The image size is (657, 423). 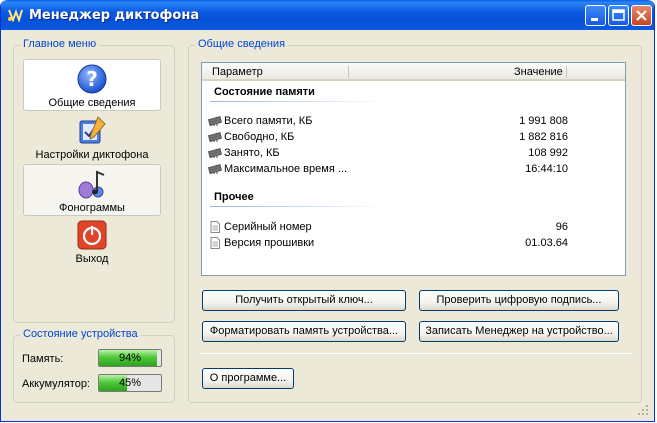 I want to click on maximize-icon, so click(x=618, y=15).